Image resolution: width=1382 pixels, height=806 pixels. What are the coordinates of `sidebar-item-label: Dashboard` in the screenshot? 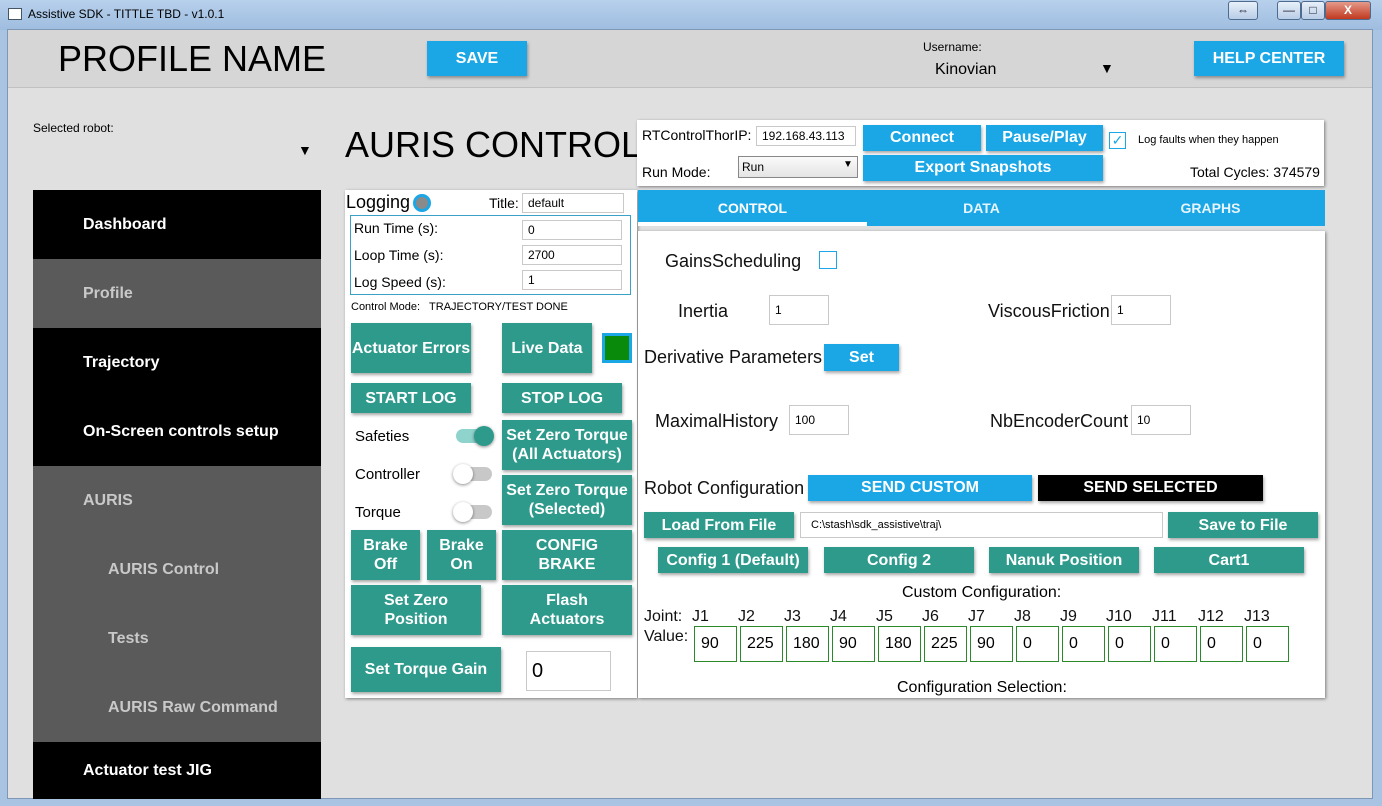 It's located at (125, 224).